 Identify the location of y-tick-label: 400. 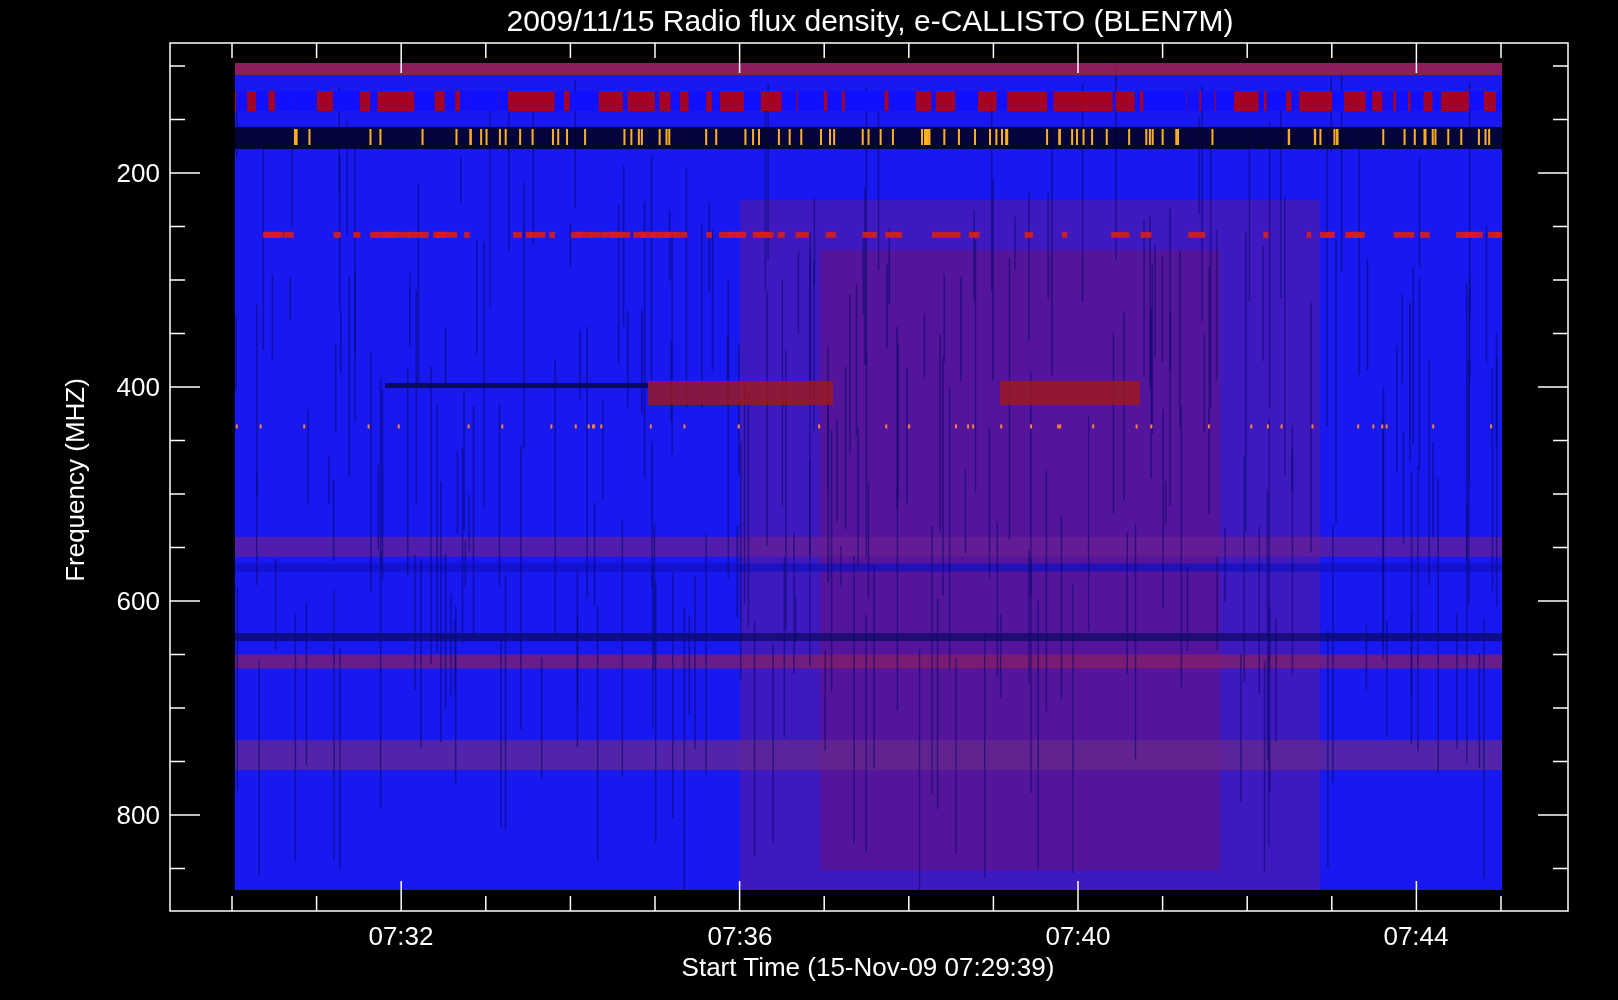
(138, 387).